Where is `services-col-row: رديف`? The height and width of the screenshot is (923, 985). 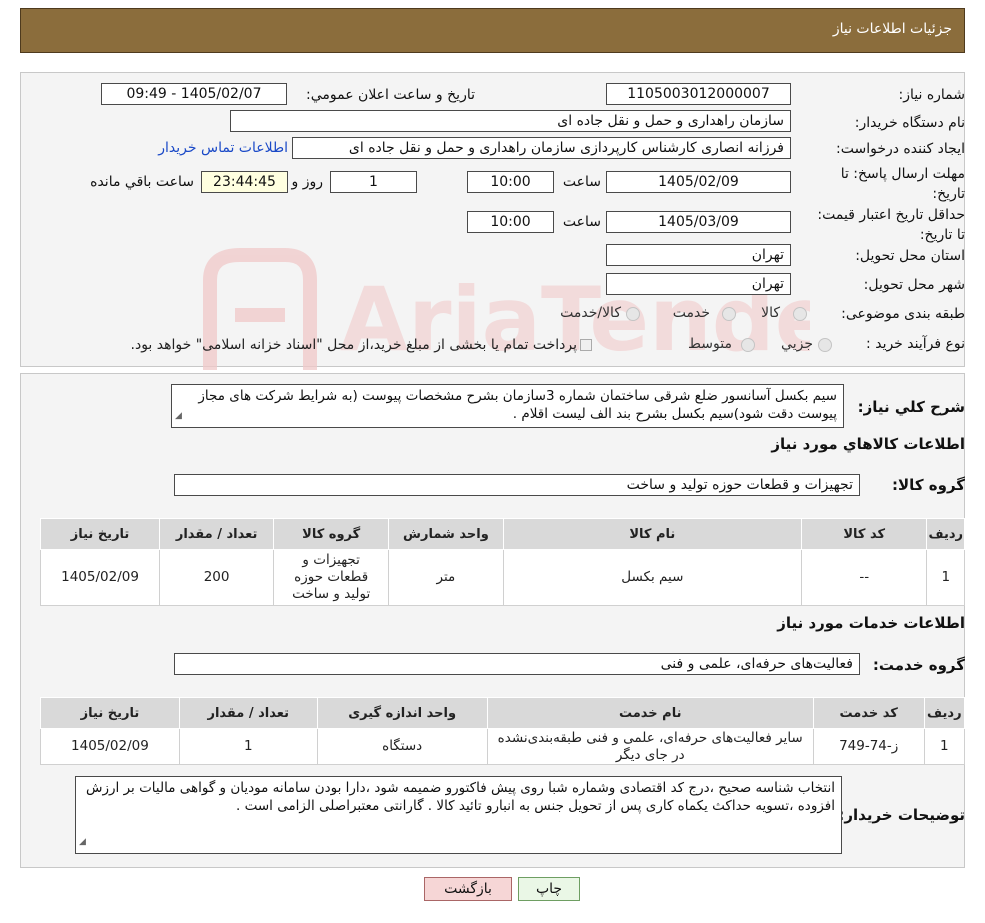 services-col-row: رديف is located at coordinates (944, 713).